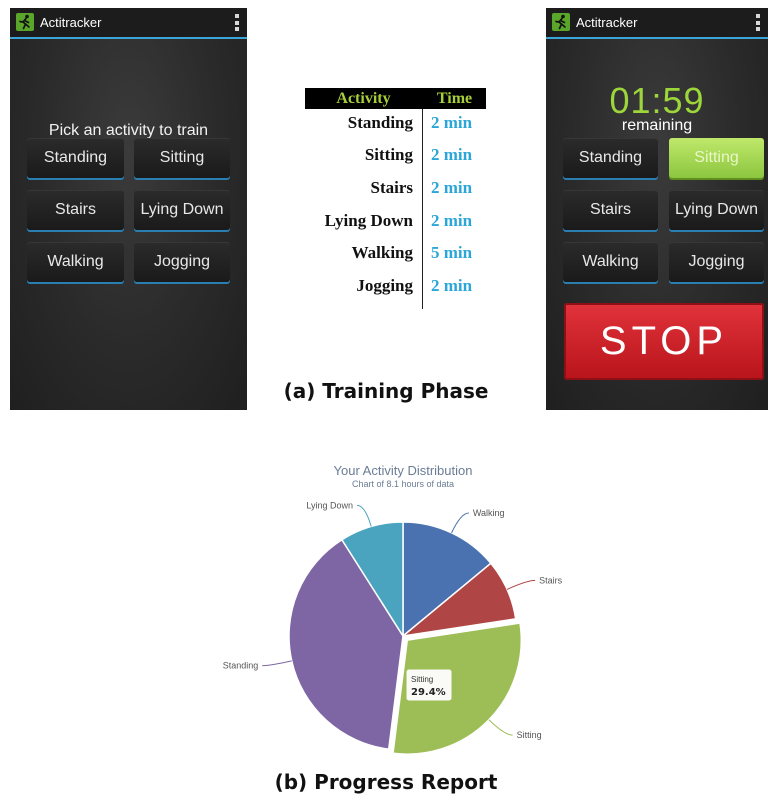  What do you see at coordinates (657, 100) in the screenshot?
I see `countdown-timer: 01:59` at bounding box center [657, 100].